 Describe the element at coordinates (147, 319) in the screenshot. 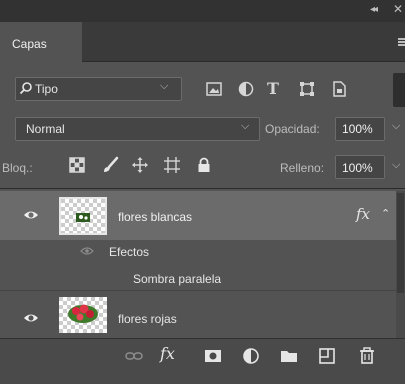

I see `layer-name: flores rojas` at that location.